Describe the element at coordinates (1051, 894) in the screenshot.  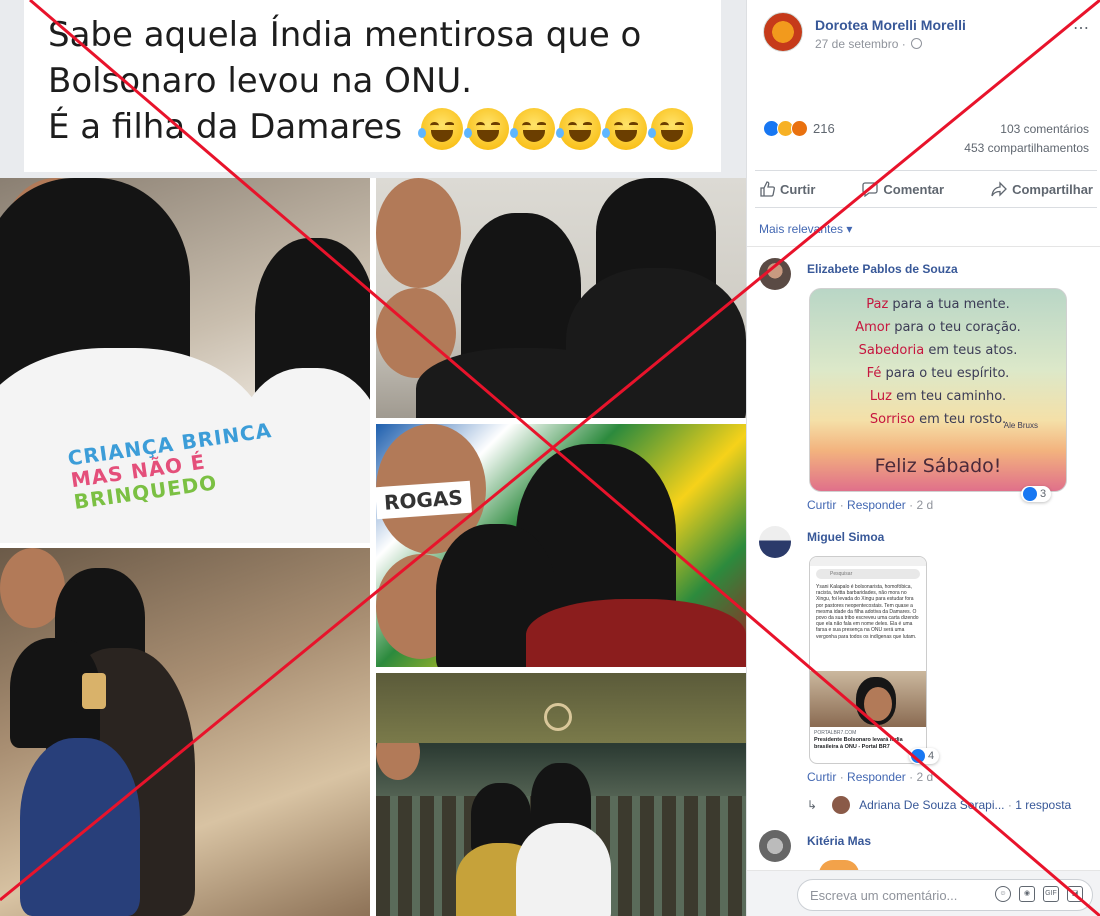
I see `gif-icon: GIF` at that location.